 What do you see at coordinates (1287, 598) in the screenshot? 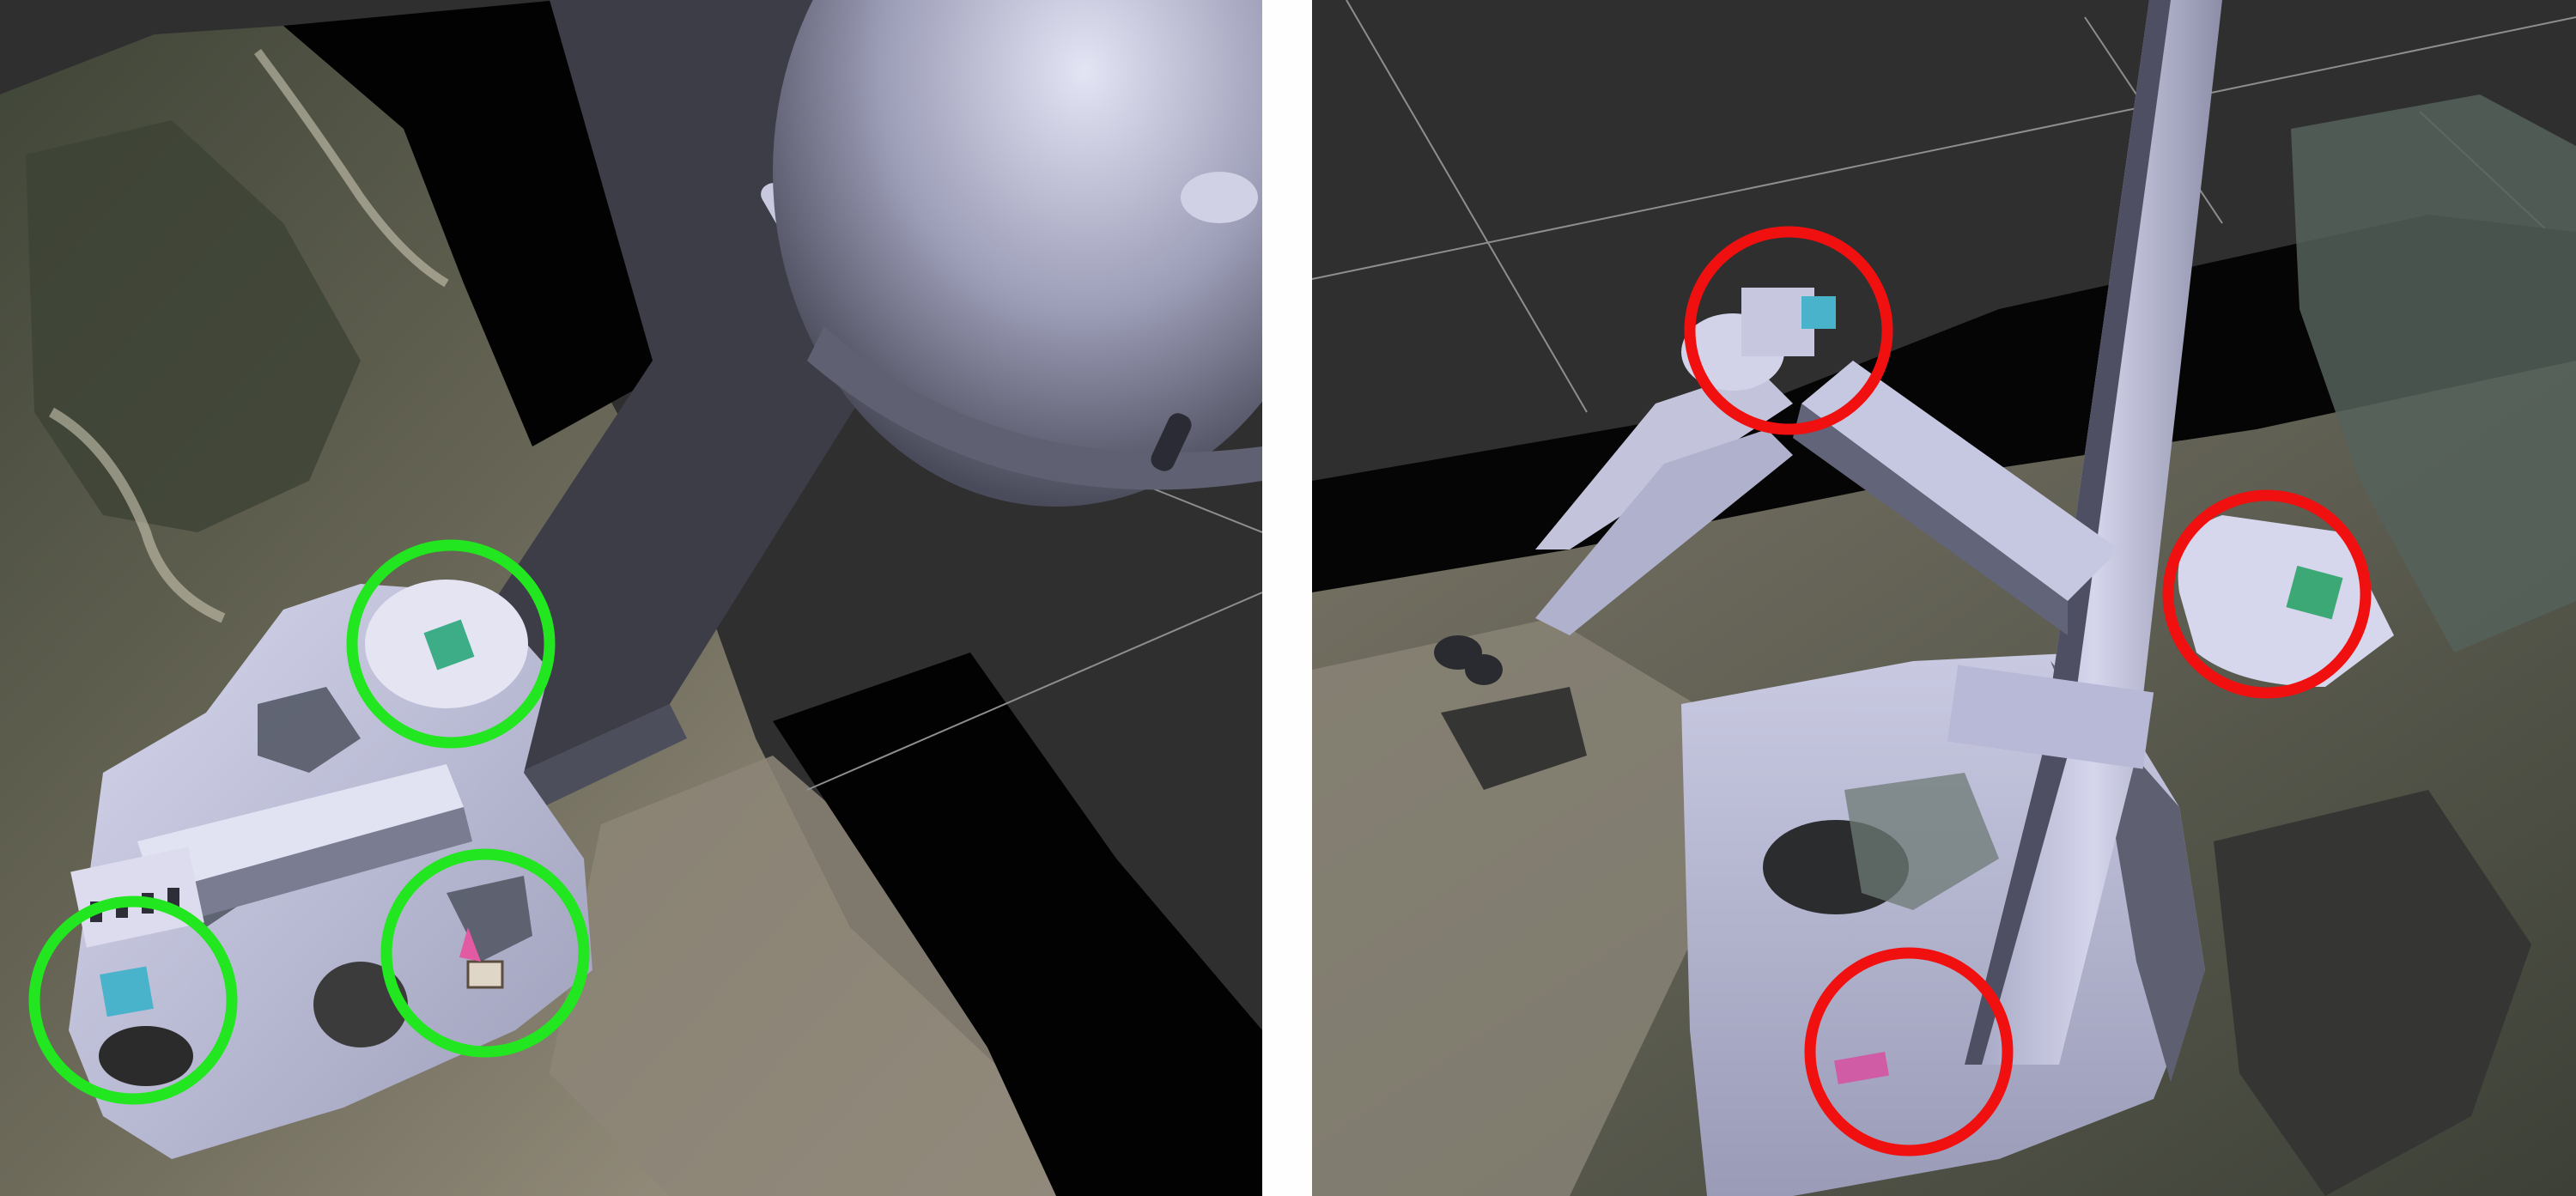
I see `panel-divider` at bounding box center [1287, 598].